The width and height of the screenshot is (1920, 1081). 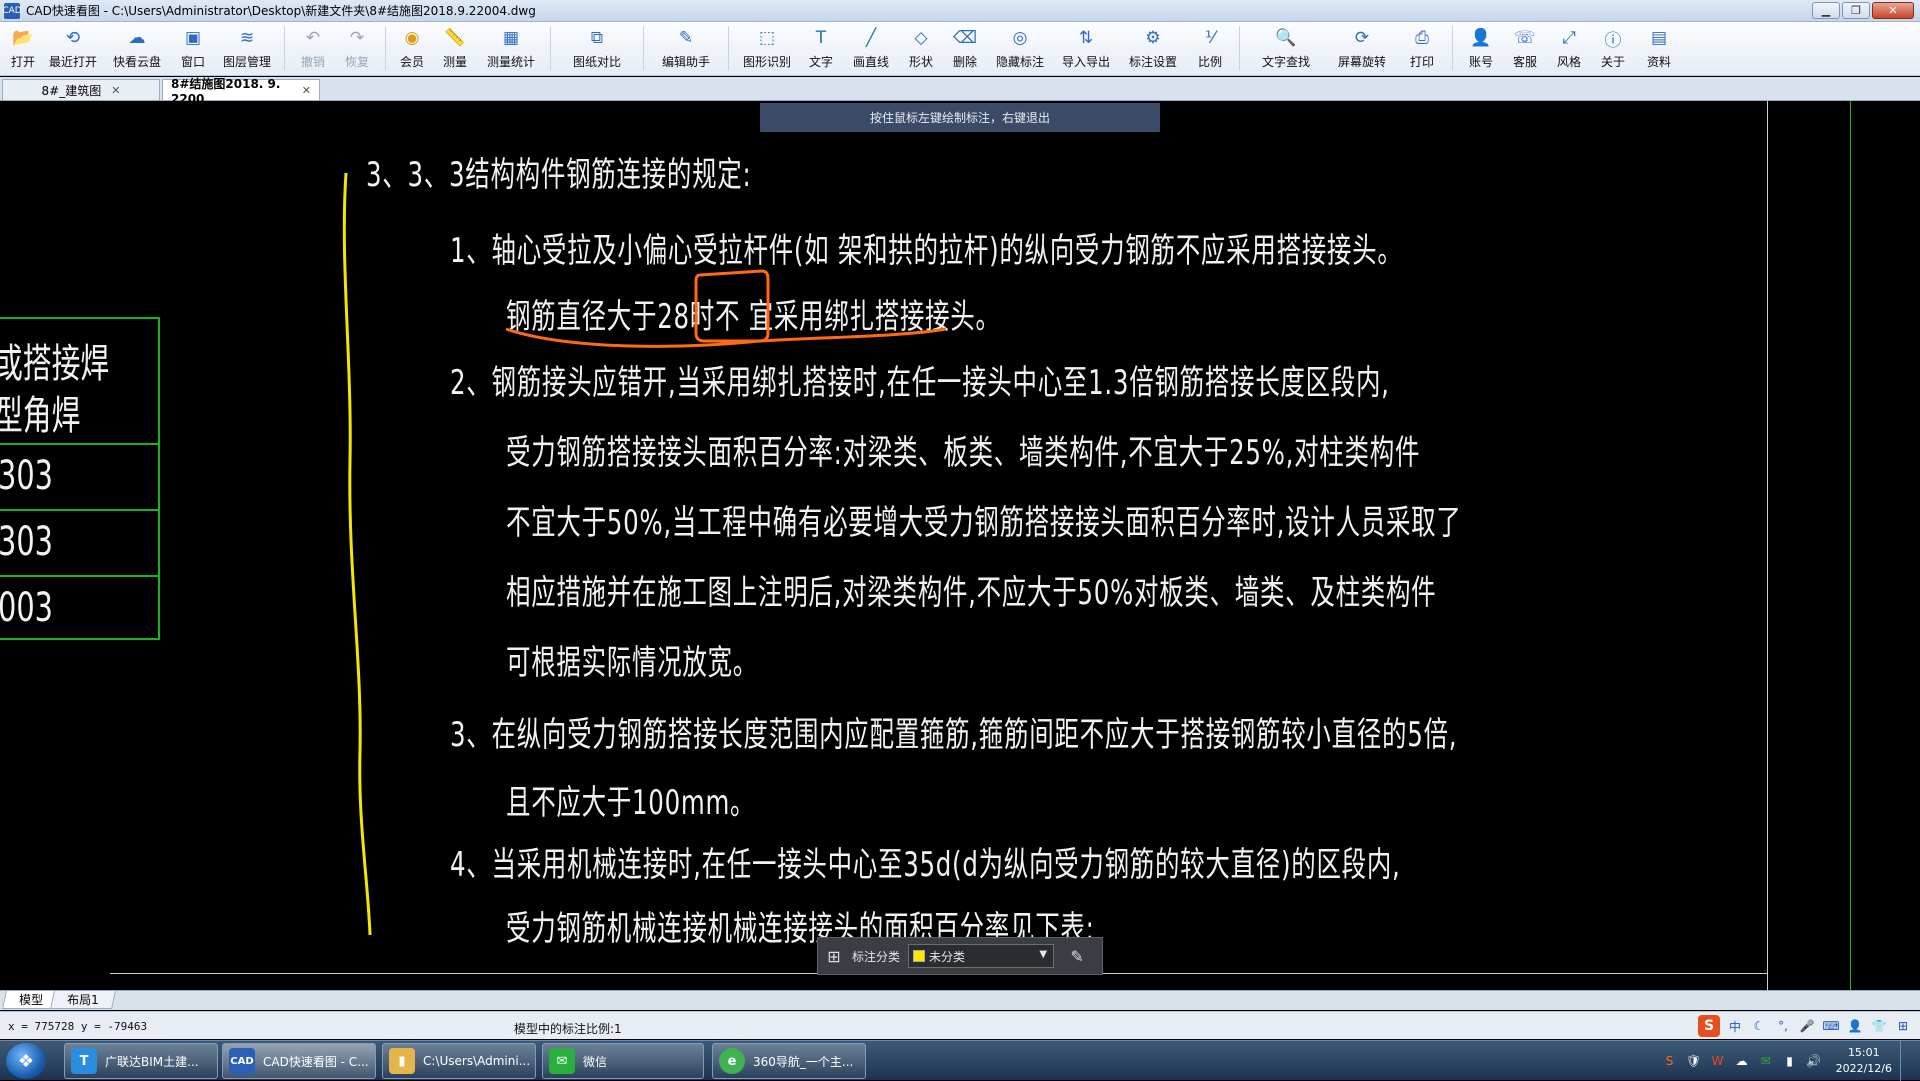 I want to click on volume-icon: 🔊, so click(x=1814, y=1061).